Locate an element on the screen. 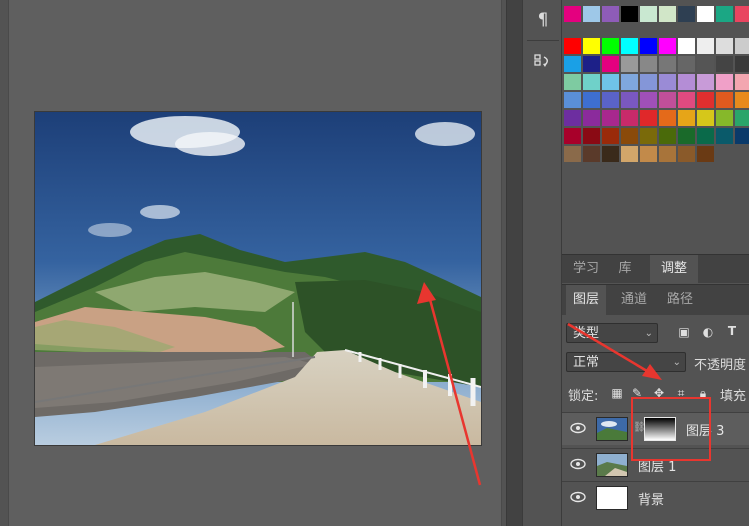  layer-row-background: 背景 is located at coordinates (655, 497).